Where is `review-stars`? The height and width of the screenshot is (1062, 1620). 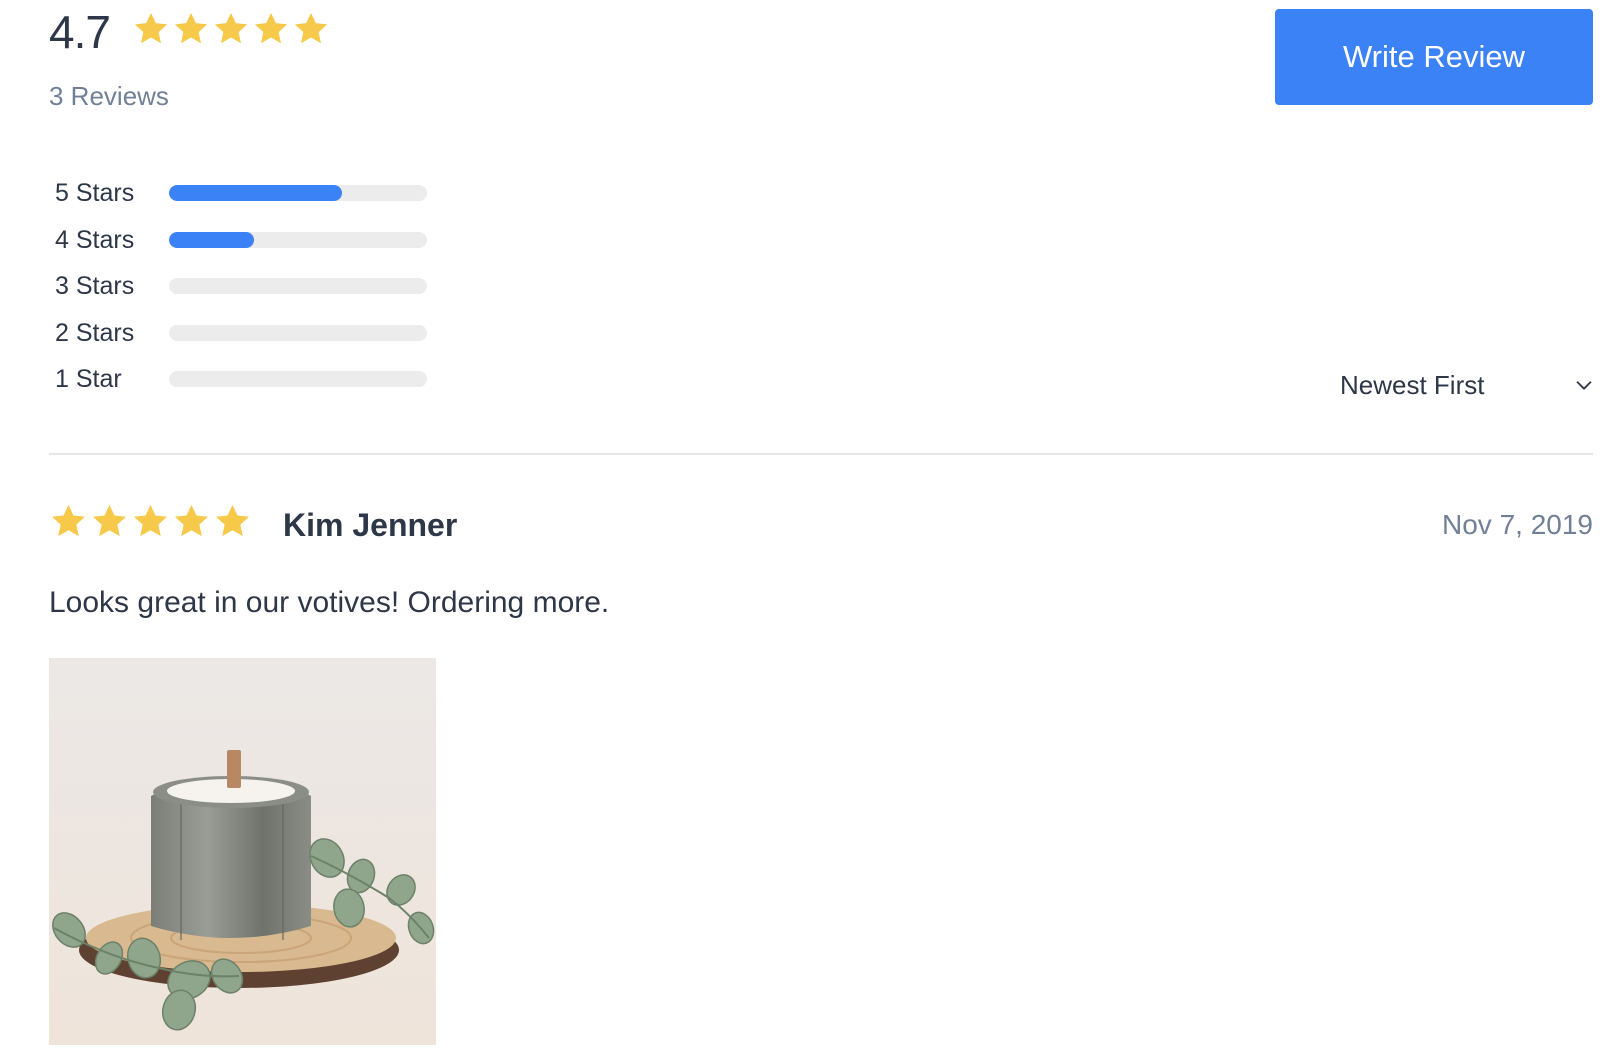 review-stars is located at coordinates (150, 521).